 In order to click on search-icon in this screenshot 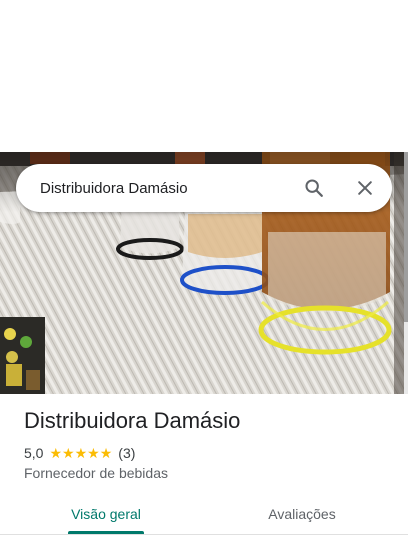, I will do `click(314, 188)`.